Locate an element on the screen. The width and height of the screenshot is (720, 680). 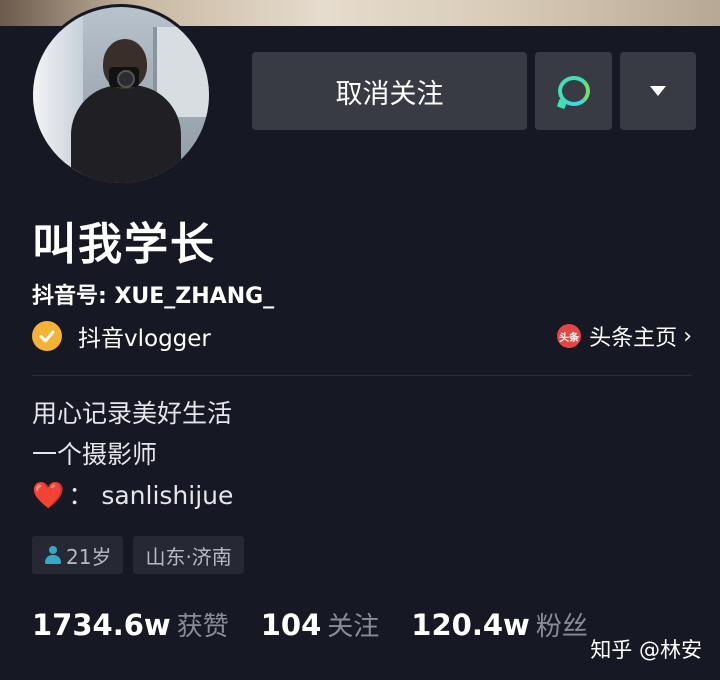
stats-row: 1734.6w 获赞 104 关注 120.4w 粉丝 is located at coordinates (326, 624).